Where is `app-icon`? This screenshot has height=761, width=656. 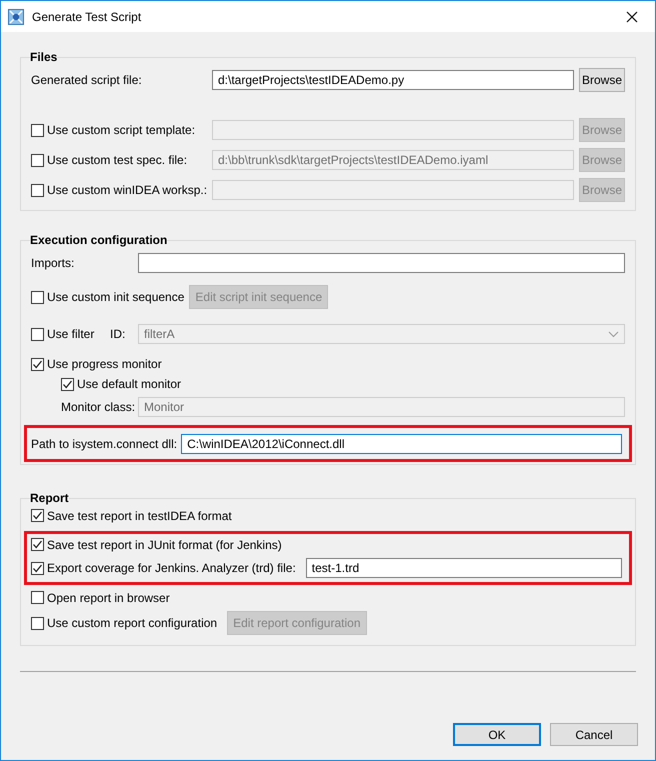 app-icon is located at coordinates (16, 16).